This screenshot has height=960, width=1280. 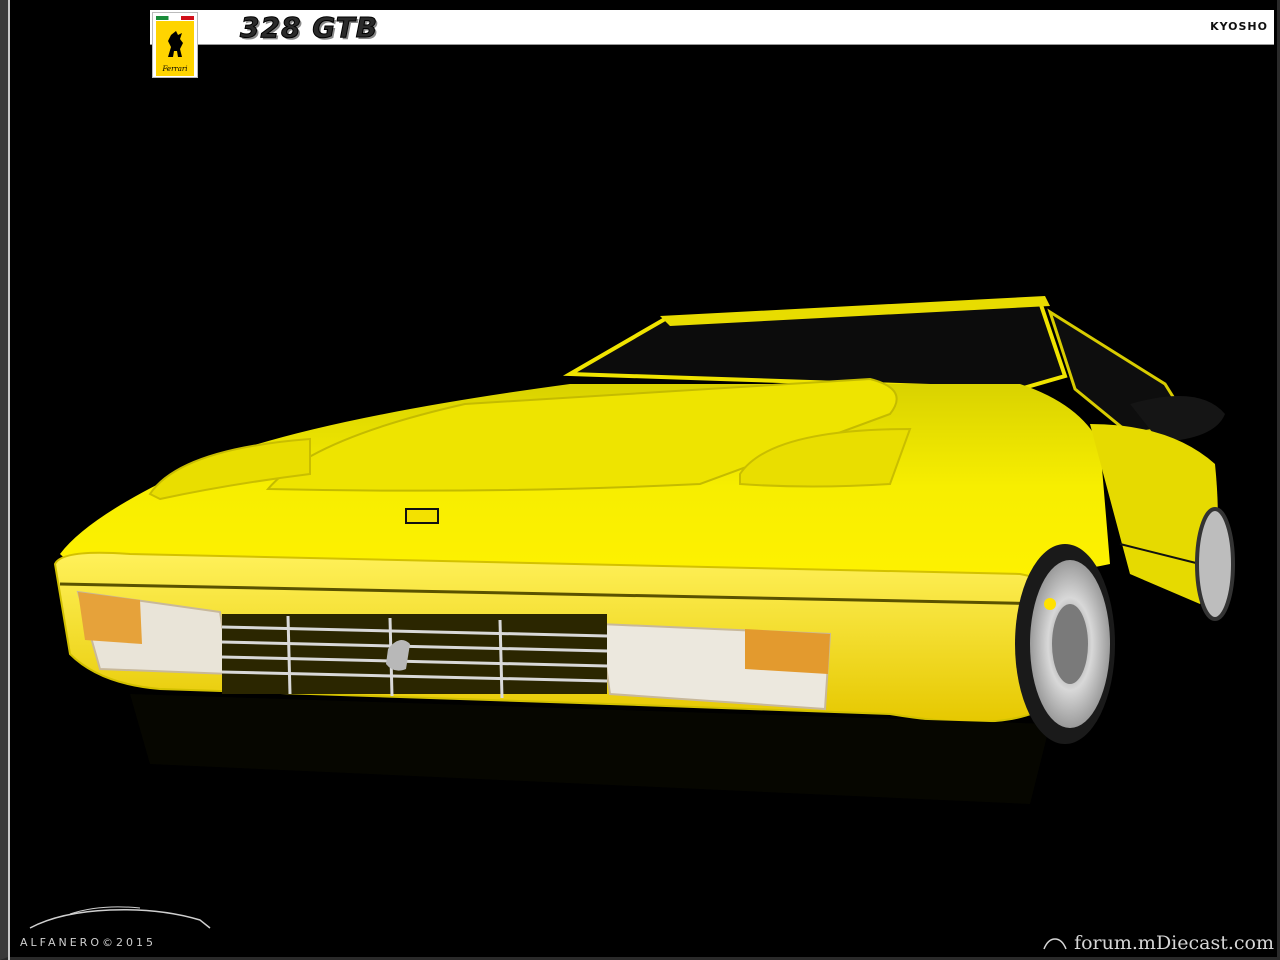 What do you see at coordinates (1174, 943) in the screenshot?
I see `watermark-text: forum.mDiecast.com` at bounding box center [1174, 943].